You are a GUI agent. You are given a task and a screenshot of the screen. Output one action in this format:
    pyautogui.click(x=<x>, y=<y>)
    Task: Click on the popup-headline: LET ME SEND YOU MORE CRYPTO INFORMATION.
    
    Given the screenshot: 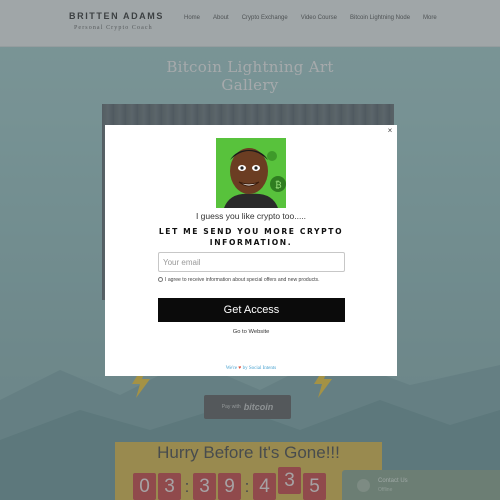 What is the action you would take?
    pyautogui.click(x=251, y=237)
    